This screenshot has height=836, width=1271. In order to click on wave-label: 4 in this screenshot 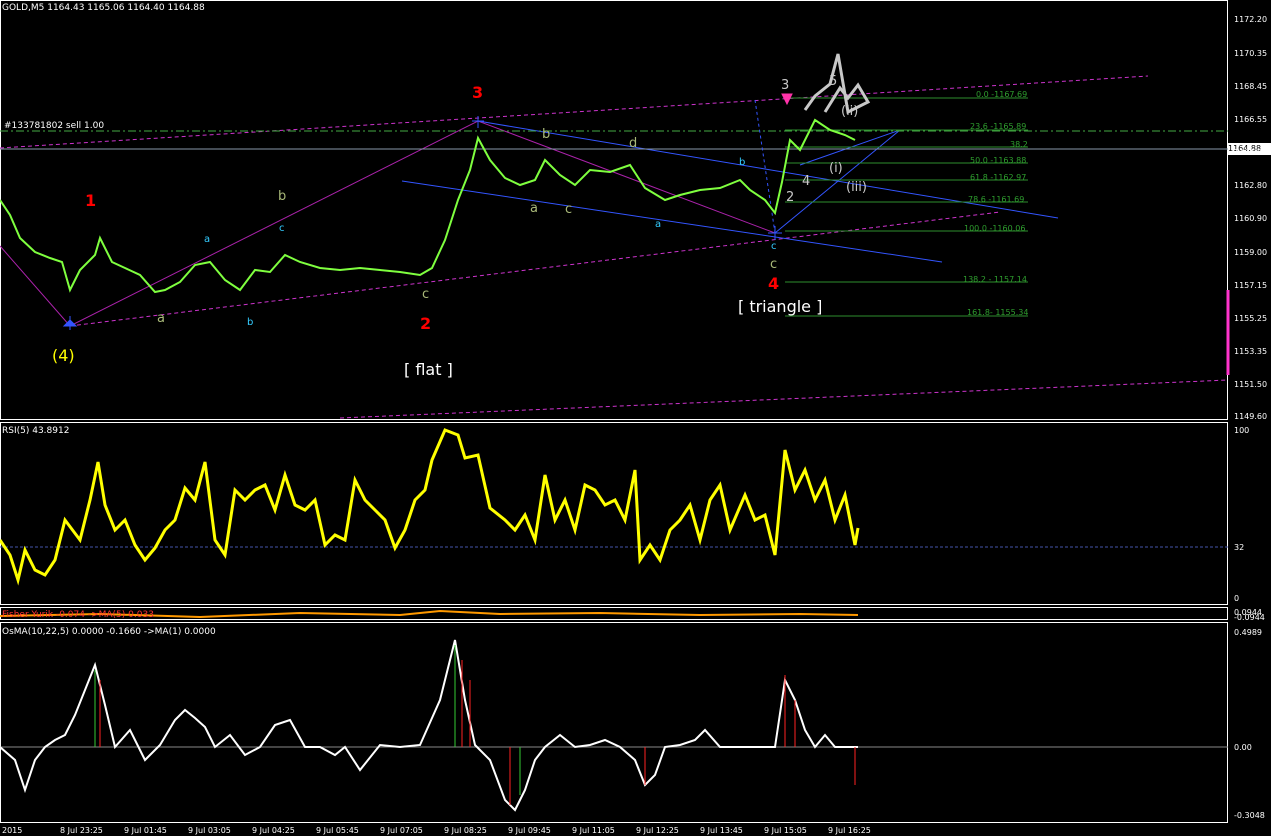, I will do `click(774, 283)`.